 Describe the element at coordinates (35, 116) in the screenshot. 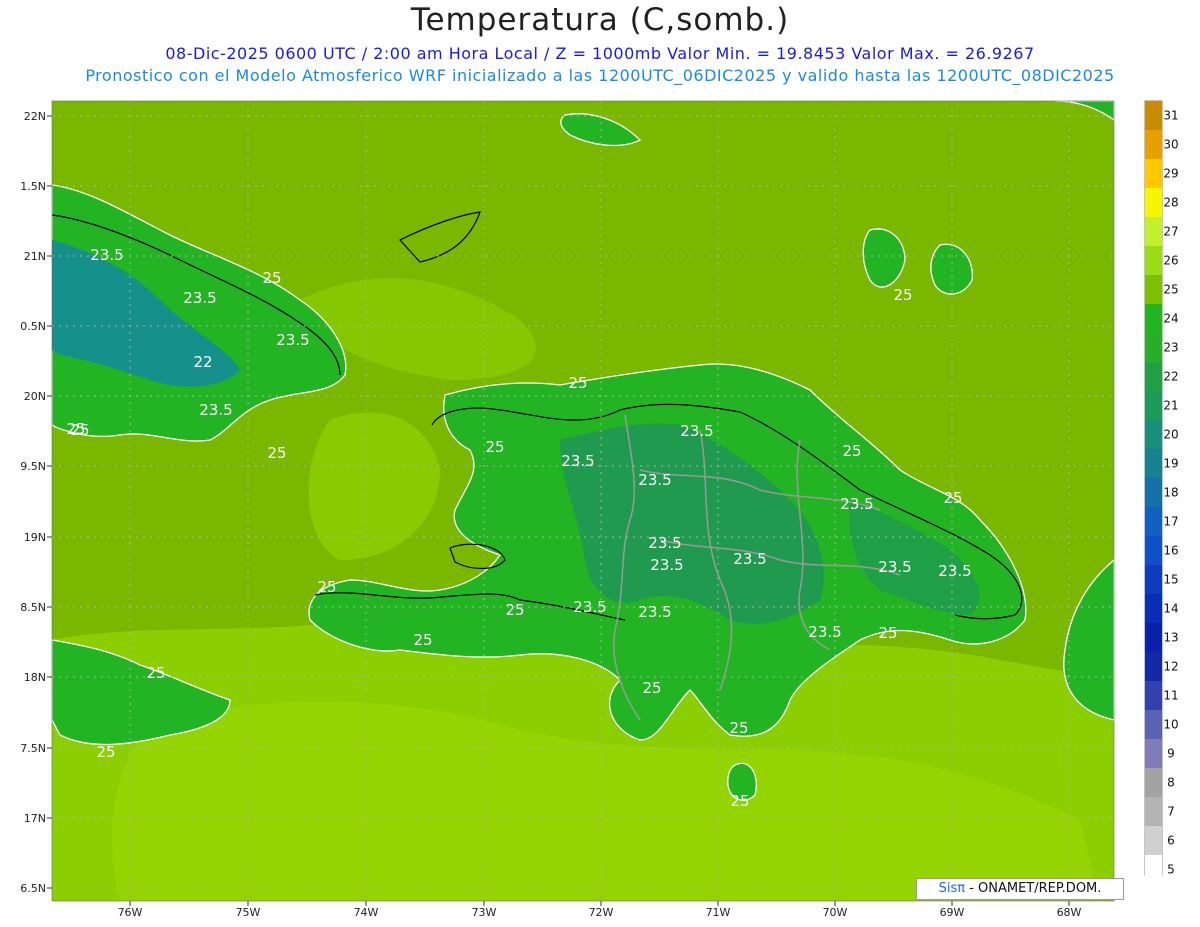

I see `lat-tick-label: 22N` at that location.